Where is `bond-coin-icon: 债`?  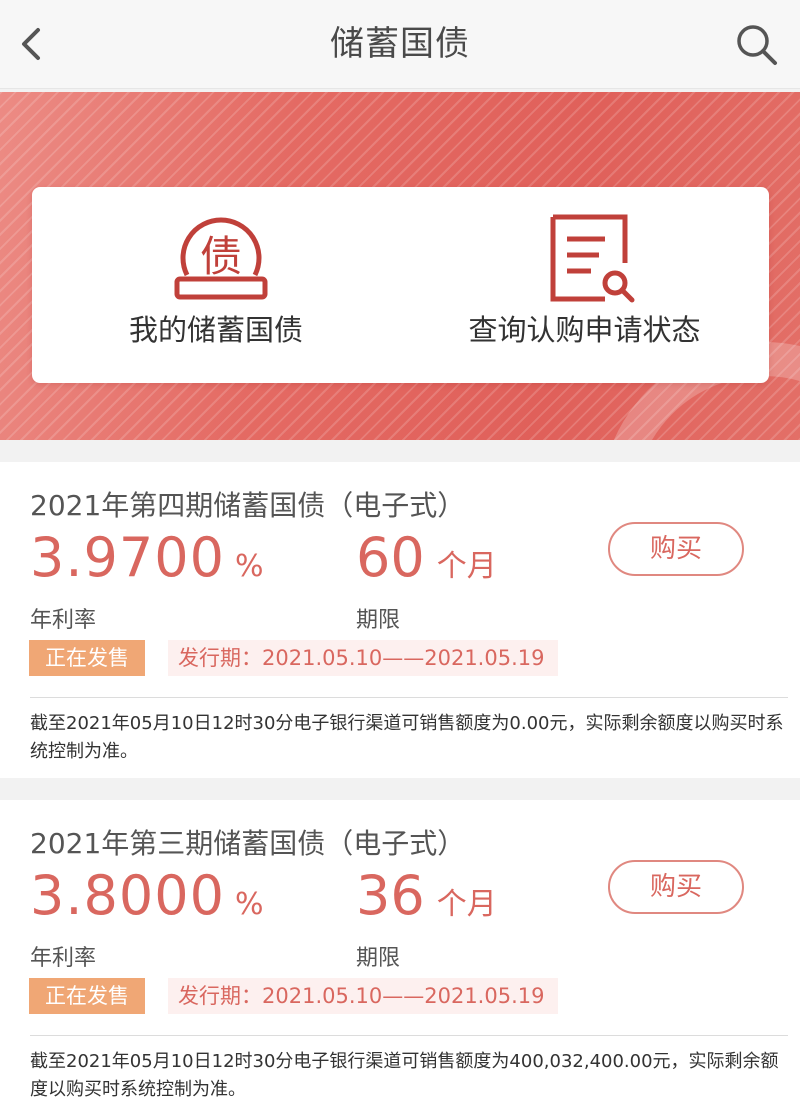
bond-coin-icon: 债 is located at coordinates (221, 258).